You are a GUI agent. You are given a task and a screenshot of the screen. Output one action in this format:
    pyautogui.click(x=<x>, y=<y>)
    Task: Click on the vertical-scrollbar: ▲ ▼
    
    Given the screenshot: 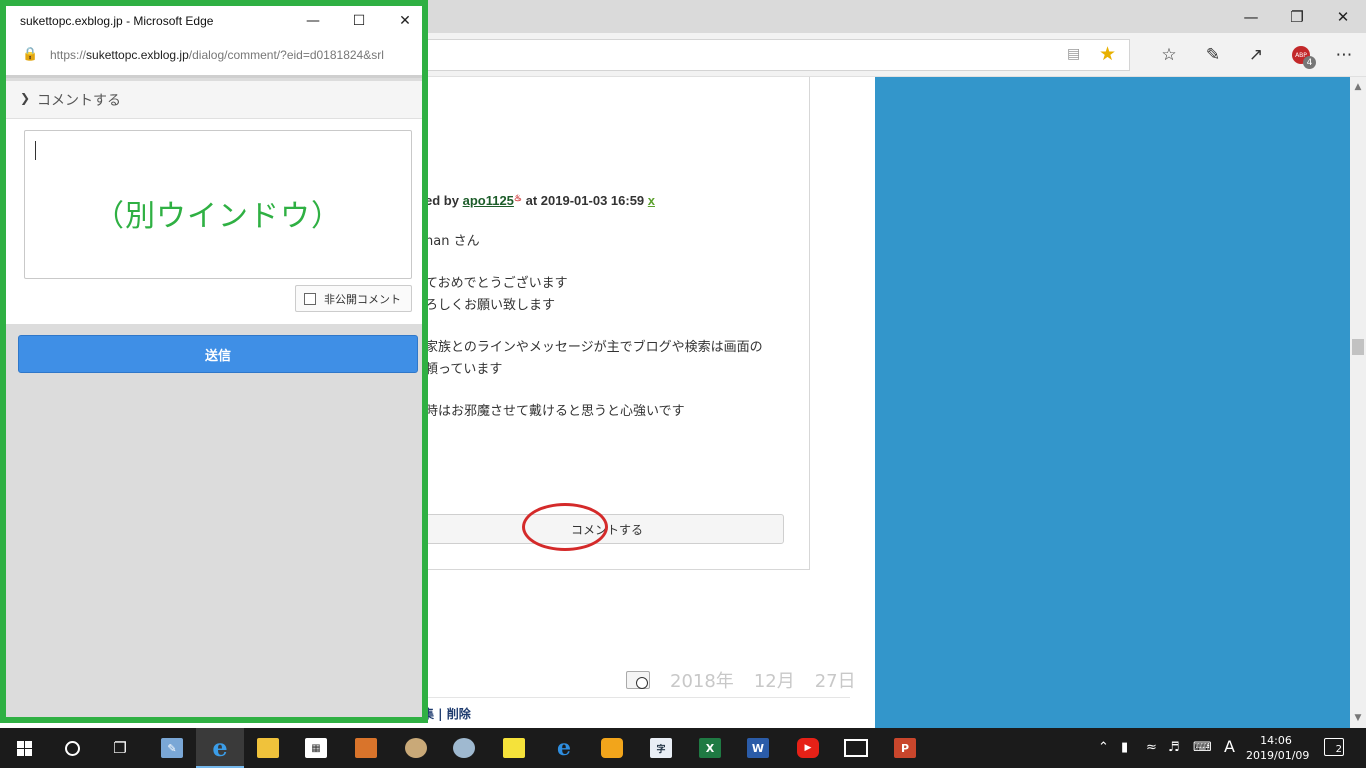 What is the action you would take?
    pyautogui.click(x=1358, y=402)
    